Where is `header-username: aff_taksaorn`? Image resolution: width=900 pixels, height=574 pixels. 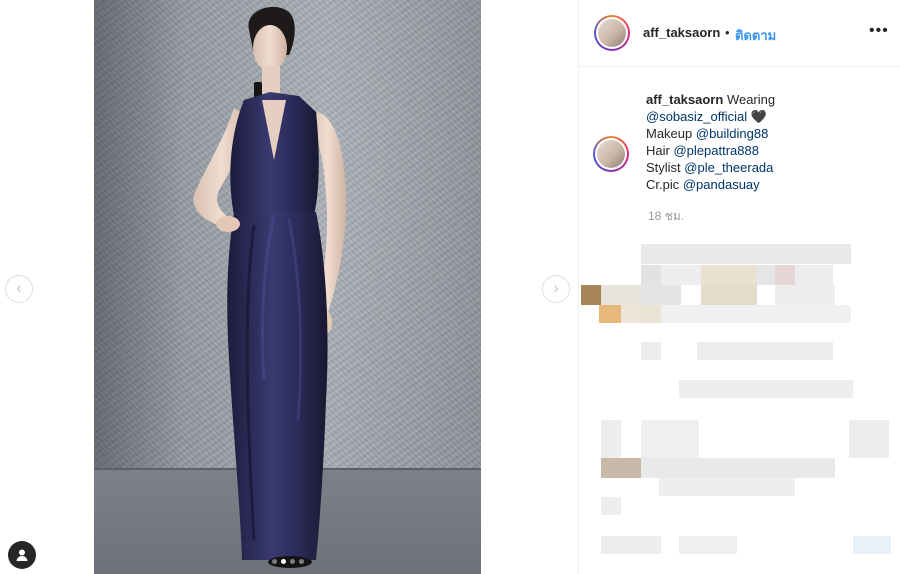
header-username: aff_taksaorn is located at coordinates (681, 32).